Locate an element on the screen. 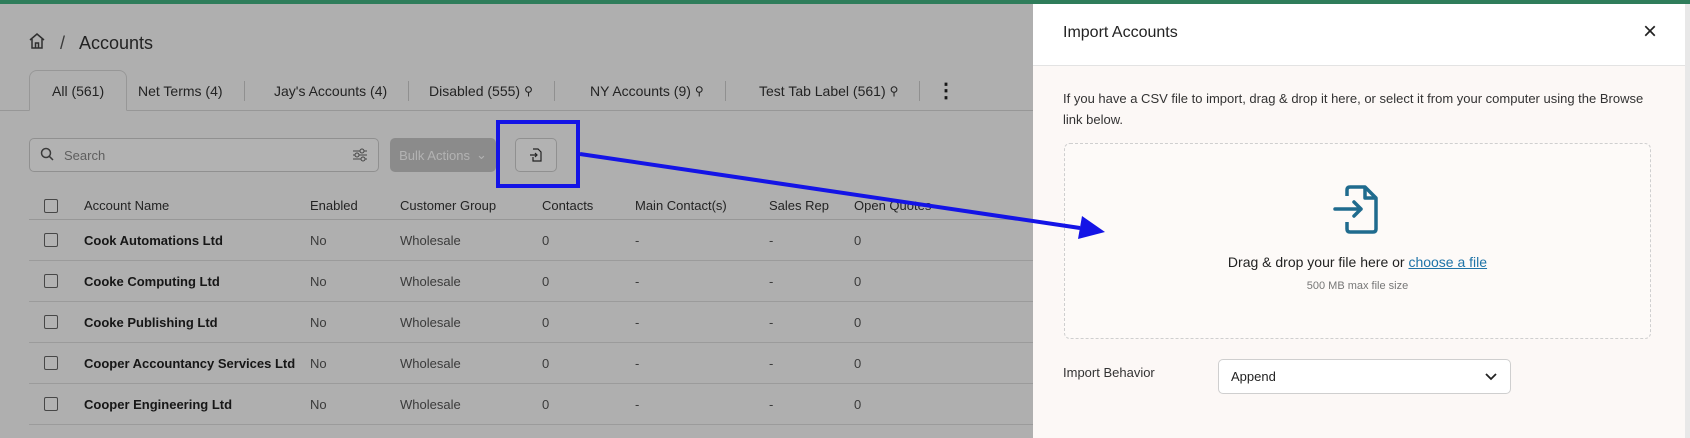 The height and width of the screenshot is (438, 1690). file-import-icon is located at coordinates (1355, 209).